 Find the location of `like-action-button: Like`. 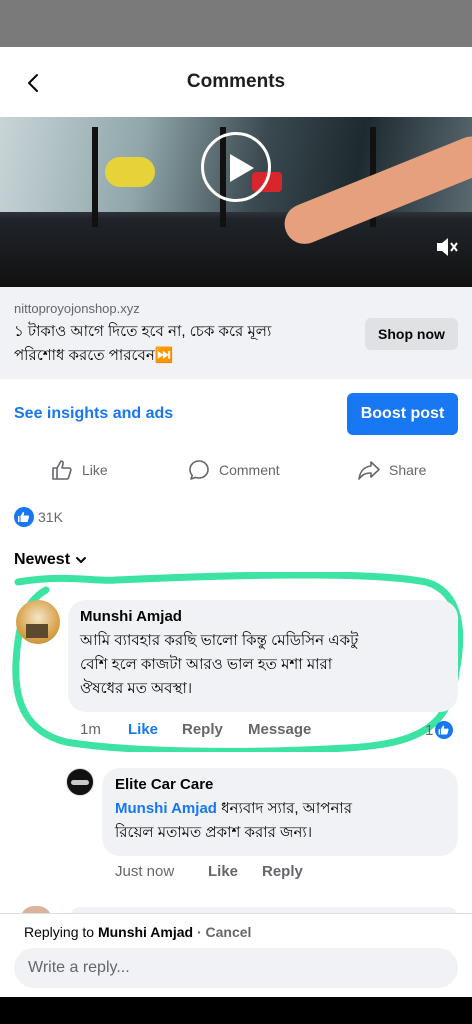

like-action-button: Like is located at coordinates (79, 470).